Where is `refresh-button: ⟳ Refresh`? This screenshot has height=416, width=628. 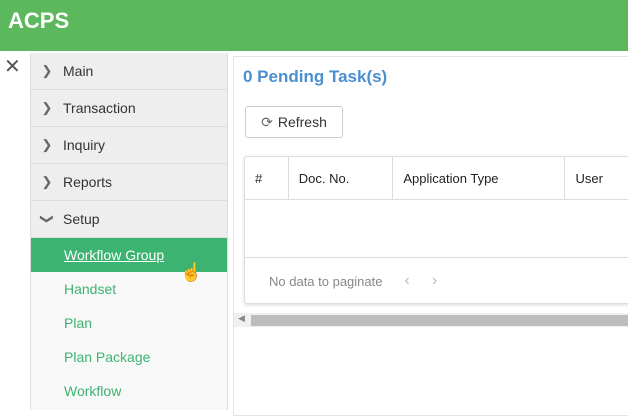
refresh-button: ⟳ Refresh is located at coordinates (294, 122).